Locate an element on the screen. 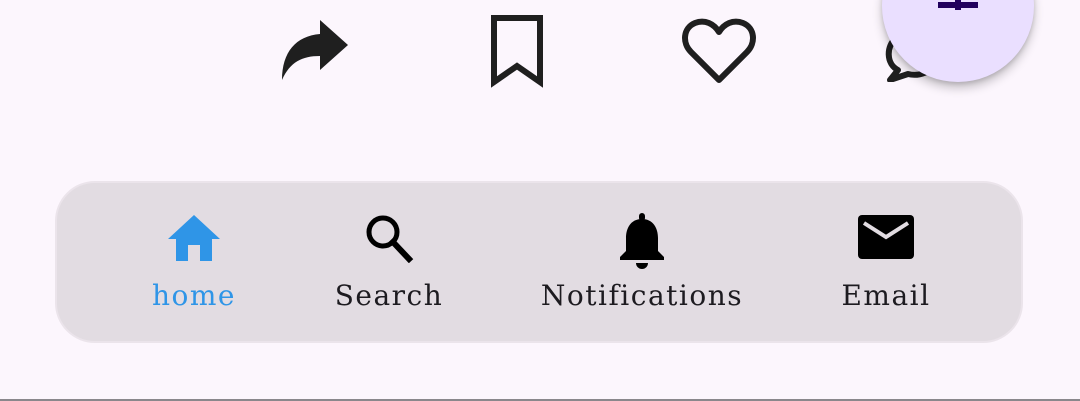 The height and width of the screenshot is (401, 1080). nav-label-email: Email is located at coordinates (886, 295).